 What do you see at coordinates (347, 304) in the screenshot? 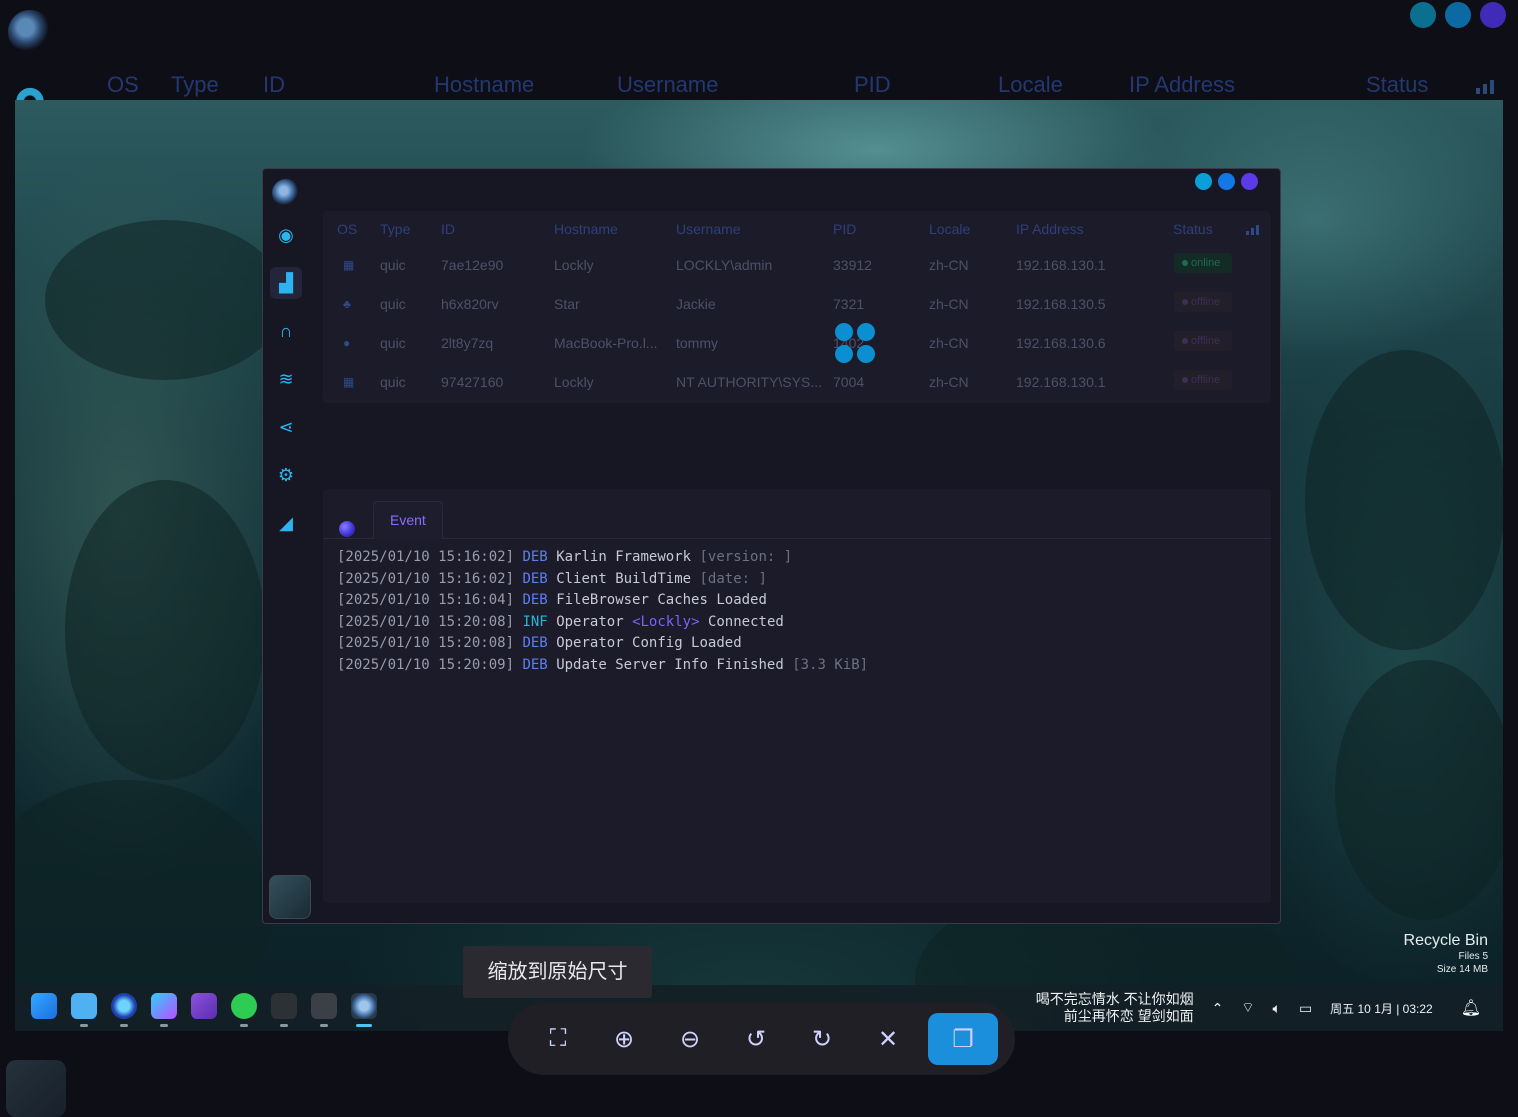
I see `linux-icon: ♣` at bounding box center [347, 304].